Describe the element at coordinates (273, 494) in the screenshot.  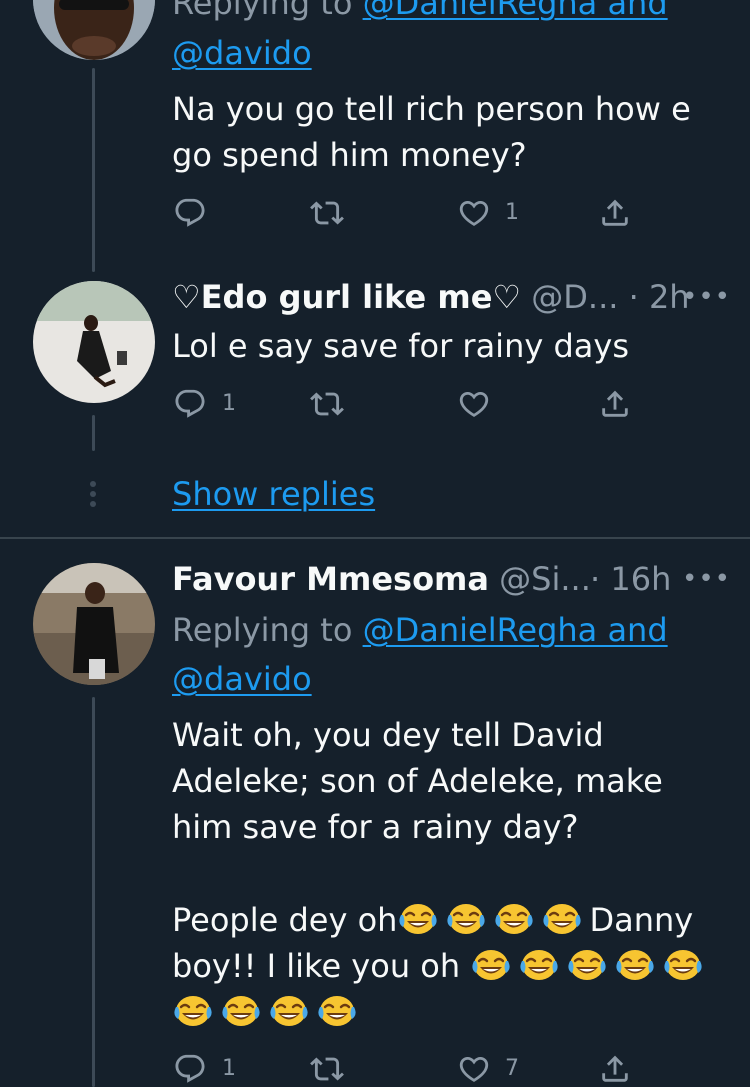
I see `show-replies-link: Show replies` at that location.